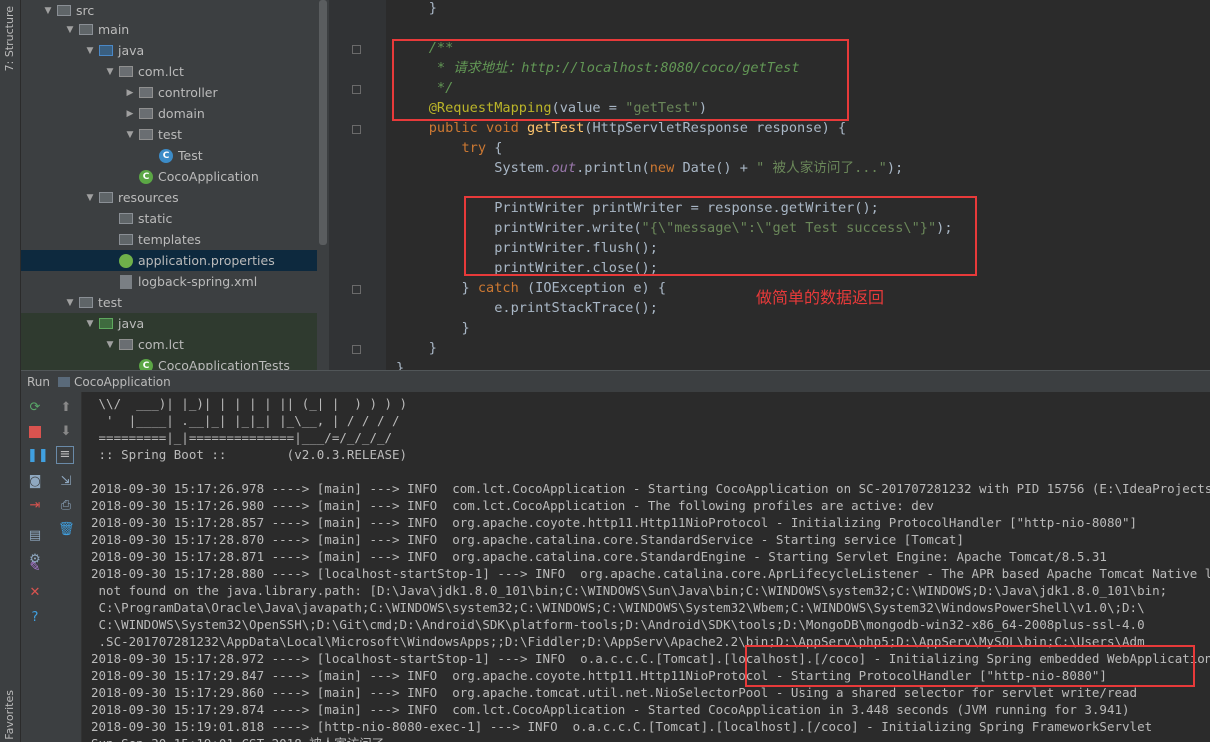 The image size is (1210, 742). I want to click on tree-item-label: CocoApplication, so click(208, 176).